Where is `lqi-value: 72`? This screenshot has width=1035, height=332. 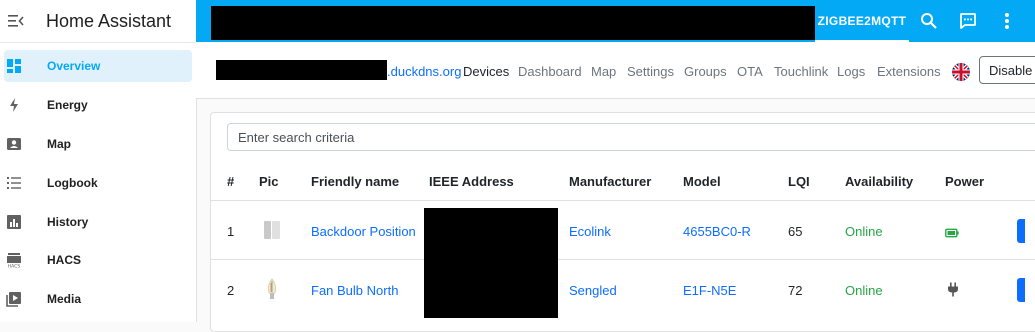 lqi-value: 72 is located at coordinates (795, 290).